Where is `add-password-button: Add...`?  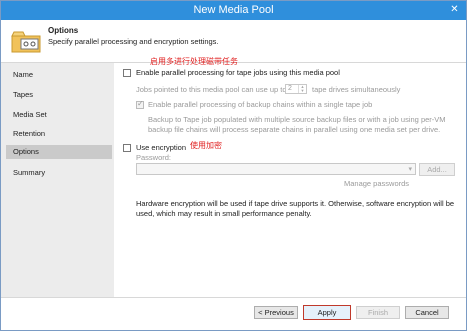
add-password-button: Add... is located at coordinates (437, 169).